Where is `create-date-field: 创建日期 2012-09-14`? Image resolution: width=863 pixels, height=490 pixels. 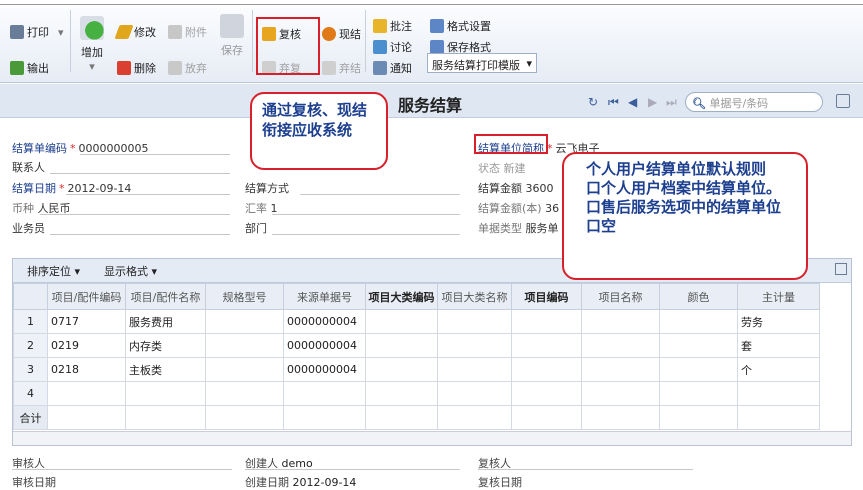
create-date-field: 创建日期 2012-09-14 is located at coordinates (301, 482).